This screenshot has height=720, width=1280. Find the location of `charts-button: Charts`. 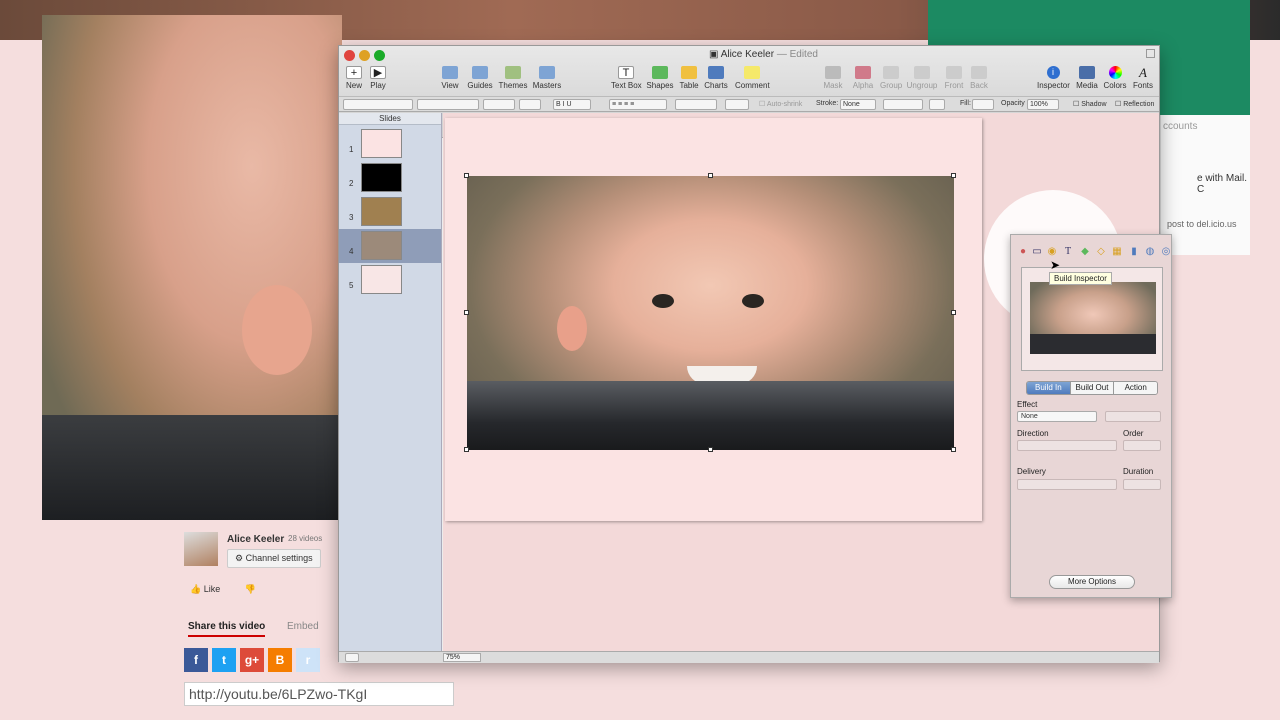

charts-button: Charts is located at coordinates (716, 81).